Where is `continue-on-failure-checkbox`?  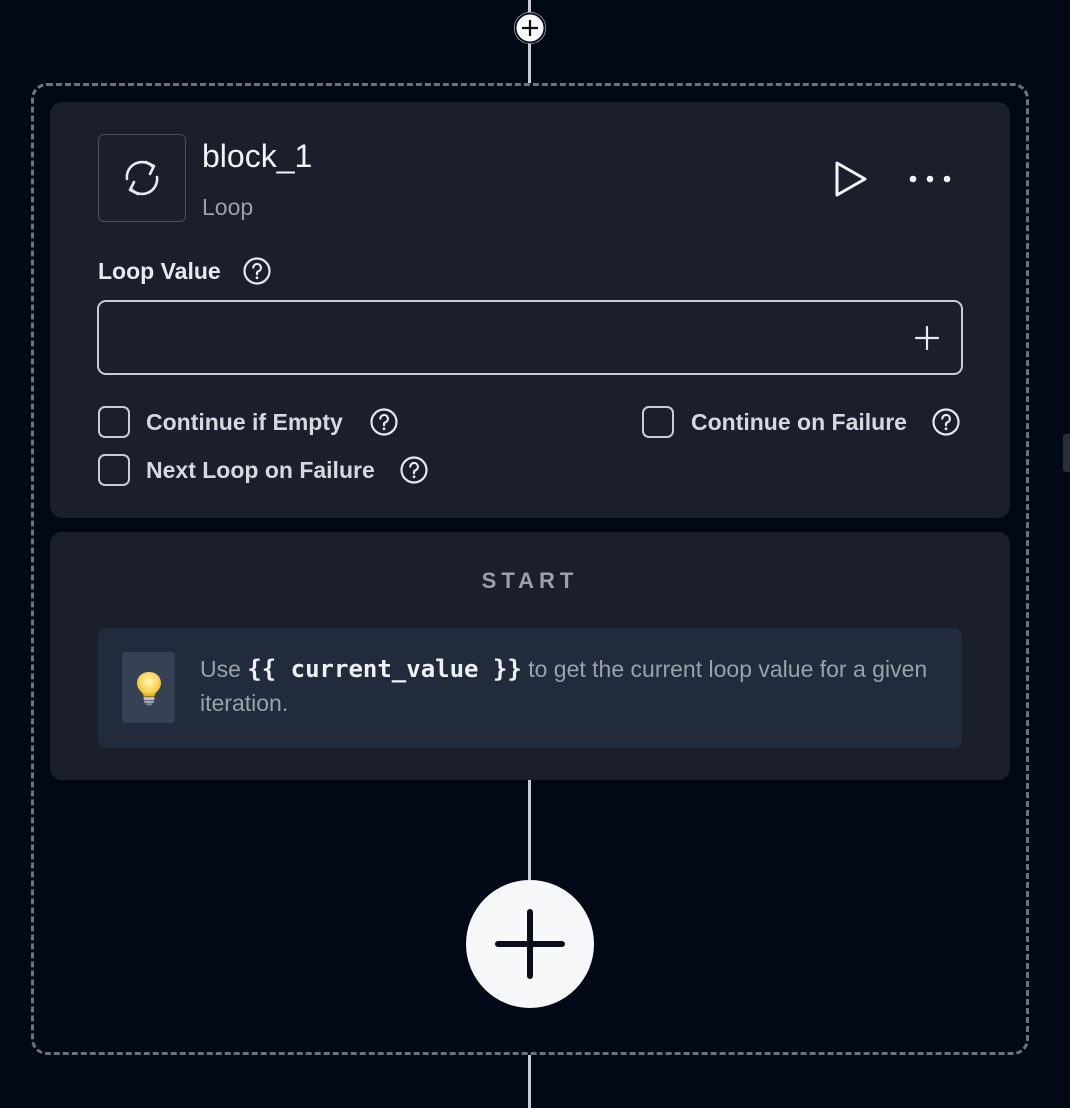
continue-on-failure-checkbox is located at coordinates (658, 422).